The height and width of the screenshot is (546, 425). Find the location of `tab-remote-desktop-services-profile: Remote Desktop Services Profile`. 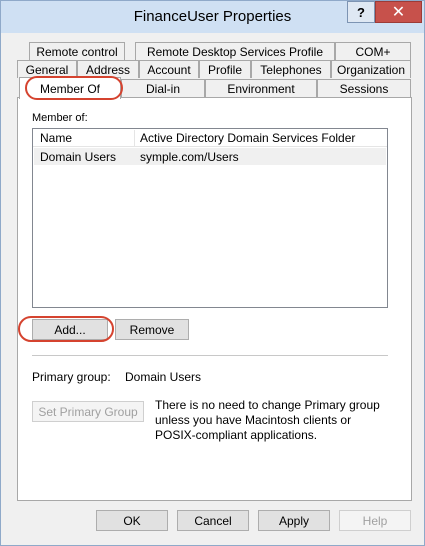

tab-remote-desktop-services-profile: Remote Desktop Services Profile is located at coordinates (235, 51).